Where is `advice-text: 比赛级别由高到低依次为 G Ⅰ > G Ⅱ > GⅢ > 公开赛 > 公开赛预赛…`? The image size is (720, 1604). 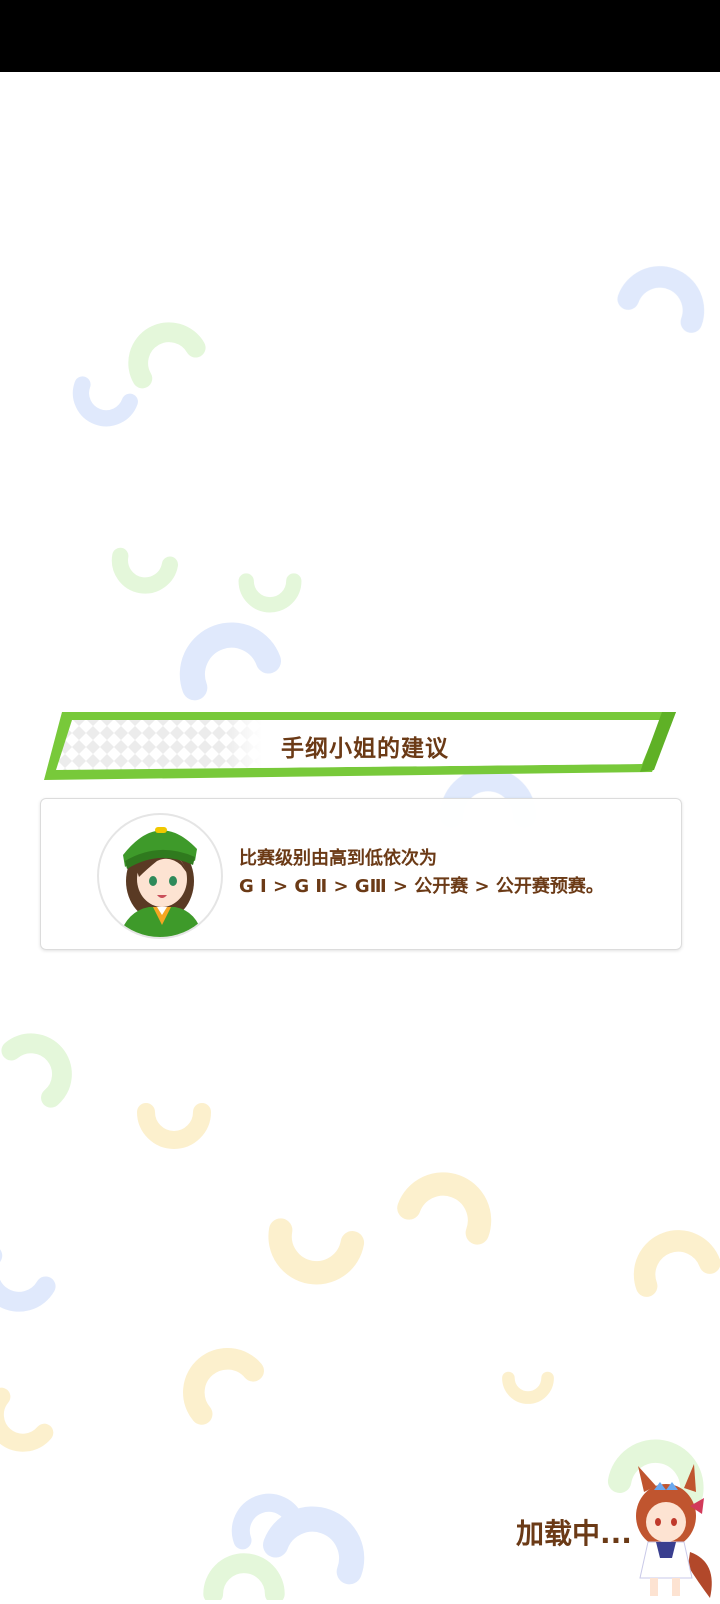 advice-text: 比赛级别由高到低依次为 G Ⅰ > G Ⅱ > GⅢ > 公开赛 > 公开赛预赛… is located at coordinates (454, 873).